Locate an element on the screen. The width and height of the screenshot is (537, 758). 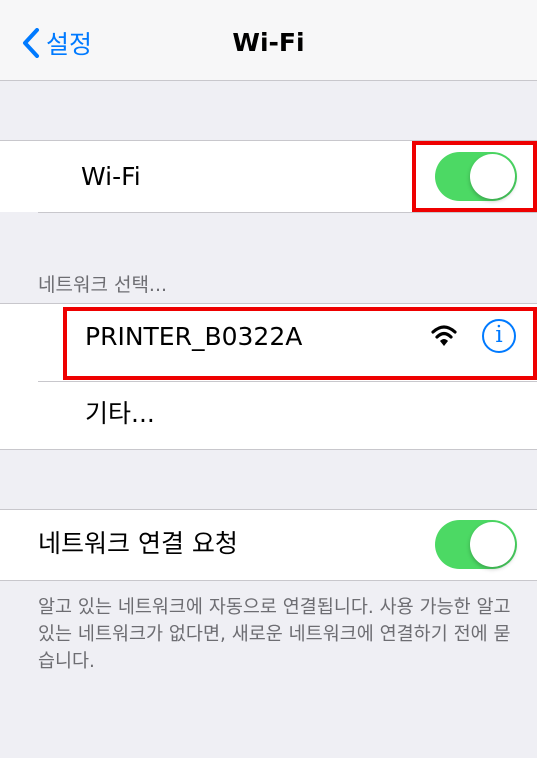
wifi-toggle-label: Wi-Fi is located at coordinates (111, 176).